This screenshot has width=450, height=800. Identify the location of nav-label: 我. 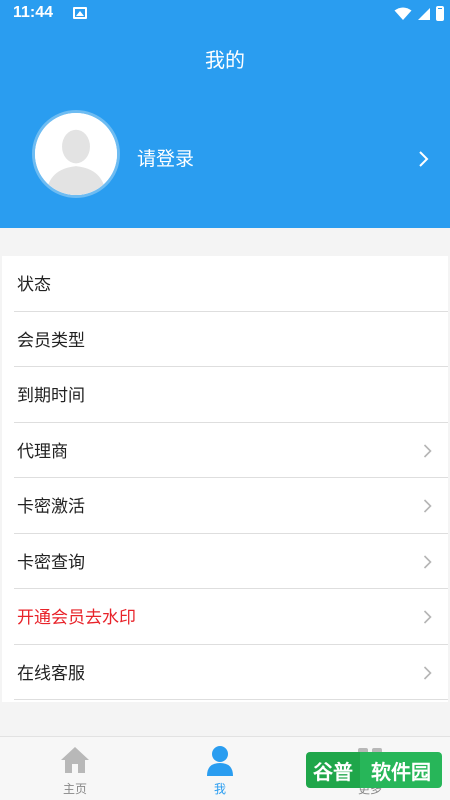
(219, 789).